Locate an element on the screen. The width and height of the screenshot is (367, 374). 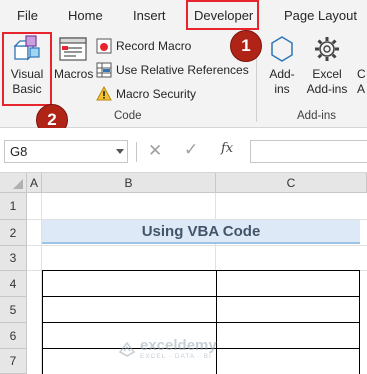
visual-basic-icon is located at coordinates (26, 48).